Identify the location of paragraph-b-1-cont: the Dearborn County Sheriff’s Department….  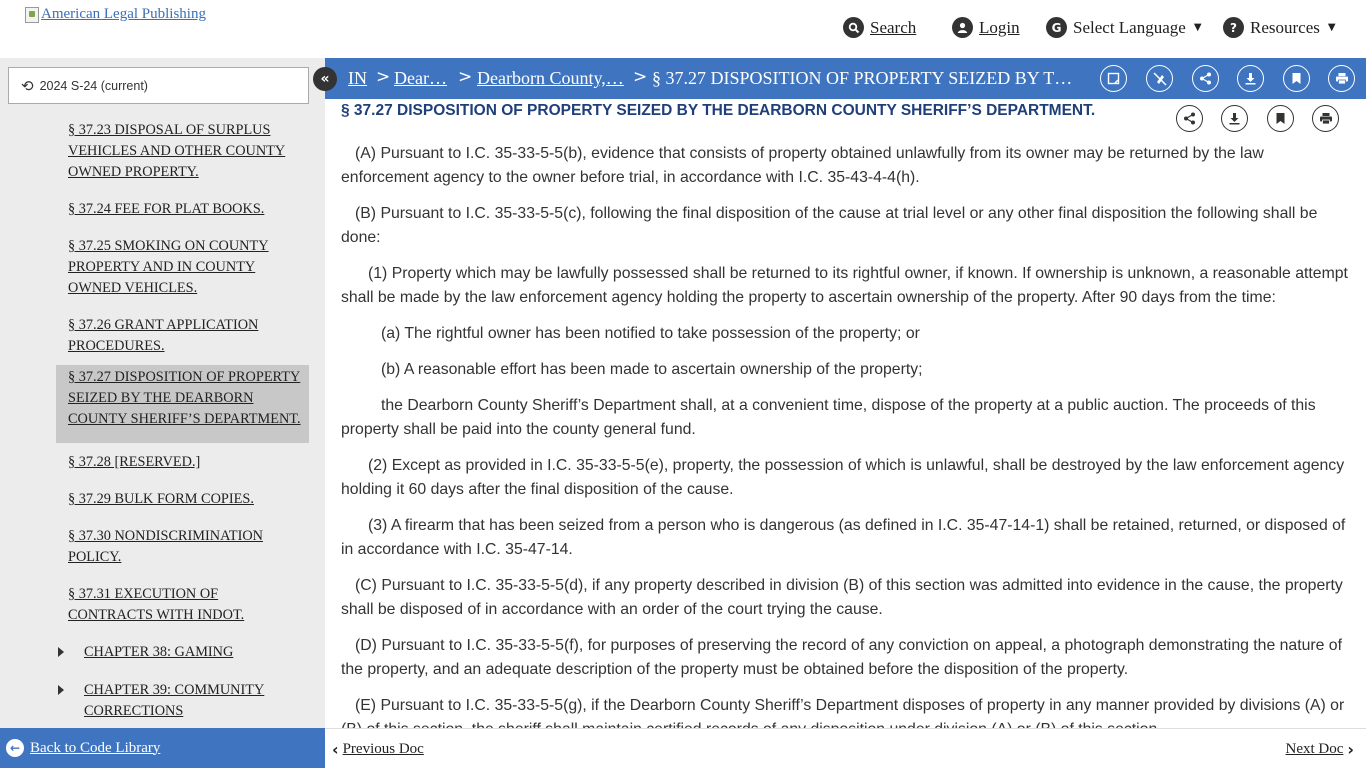
(828, 417).